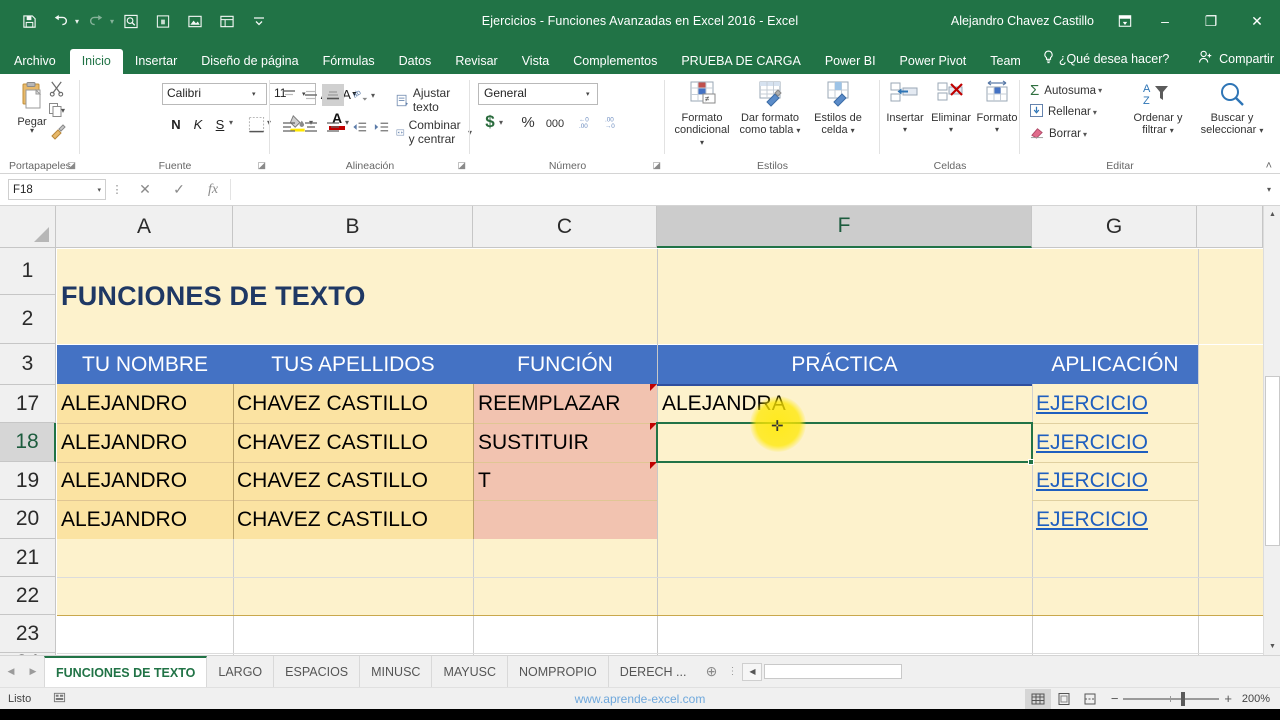 This screenshot has width=1280, height=720. I want to click on wrap-text-button: Ajustar texto, so click(433, 100).